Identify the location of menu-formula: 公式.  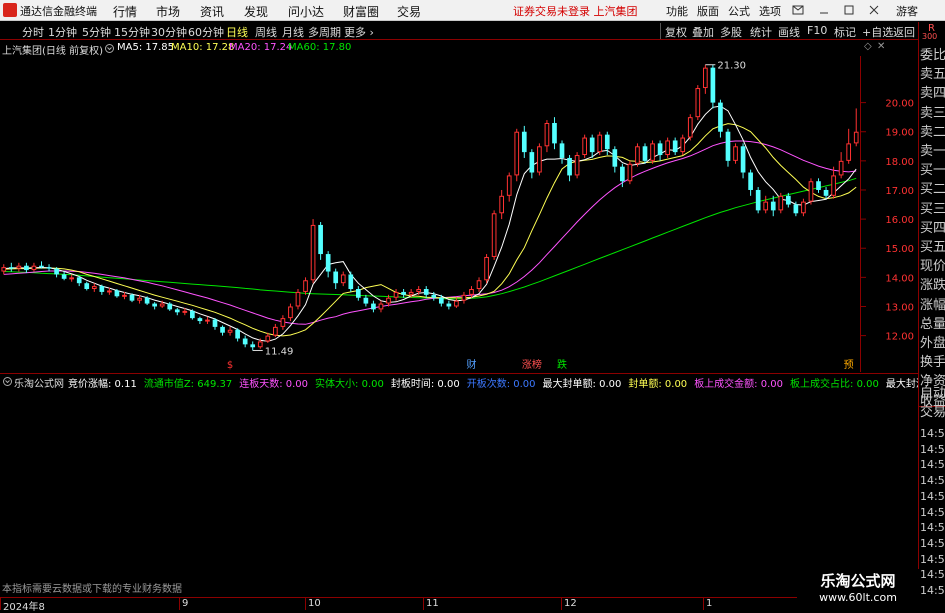
(739, 11).